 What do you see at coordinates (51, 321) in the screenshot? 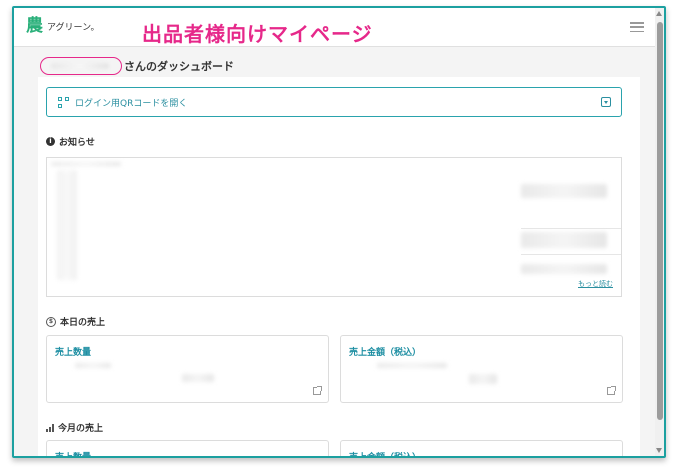
I see `currency-icon: $` at bounding box center [51, 321].